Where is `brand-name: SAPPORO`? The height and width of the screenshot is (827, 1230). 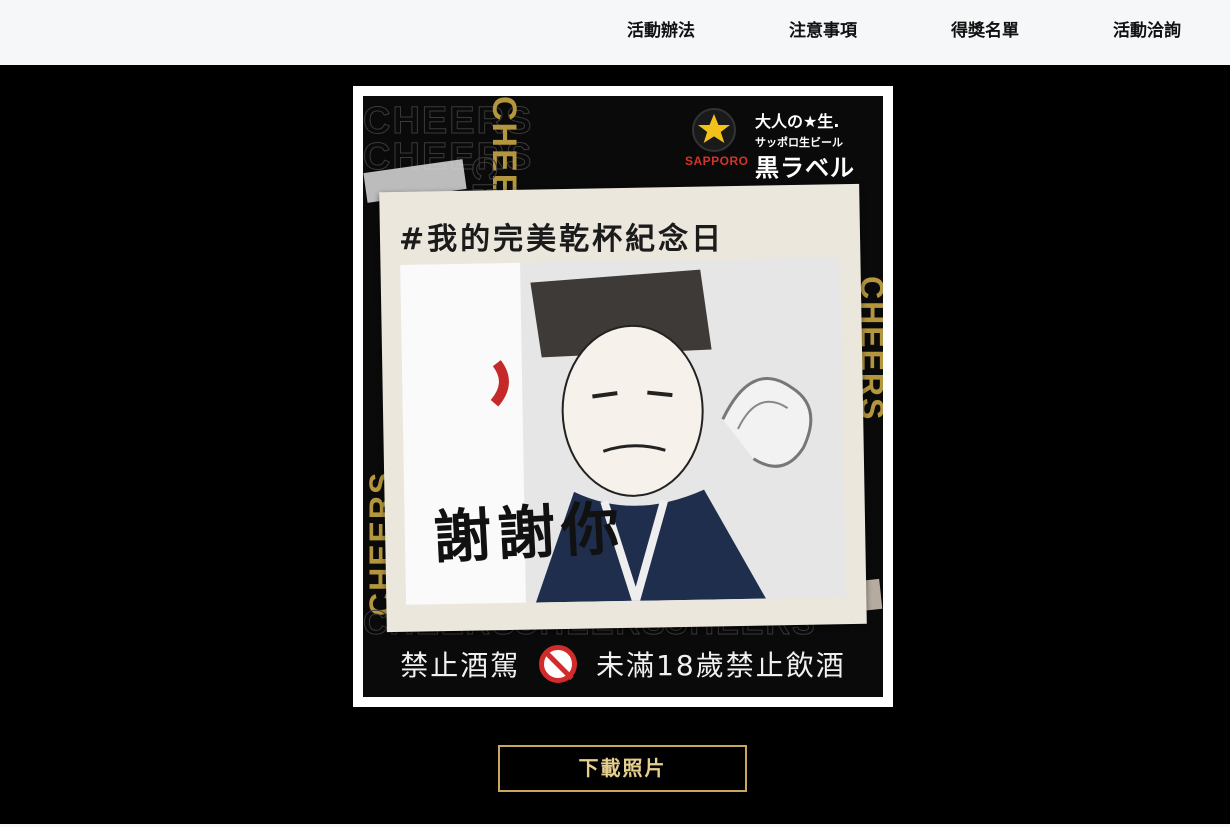 brand-name: SAPPORO is located at coordinates (717, 161).